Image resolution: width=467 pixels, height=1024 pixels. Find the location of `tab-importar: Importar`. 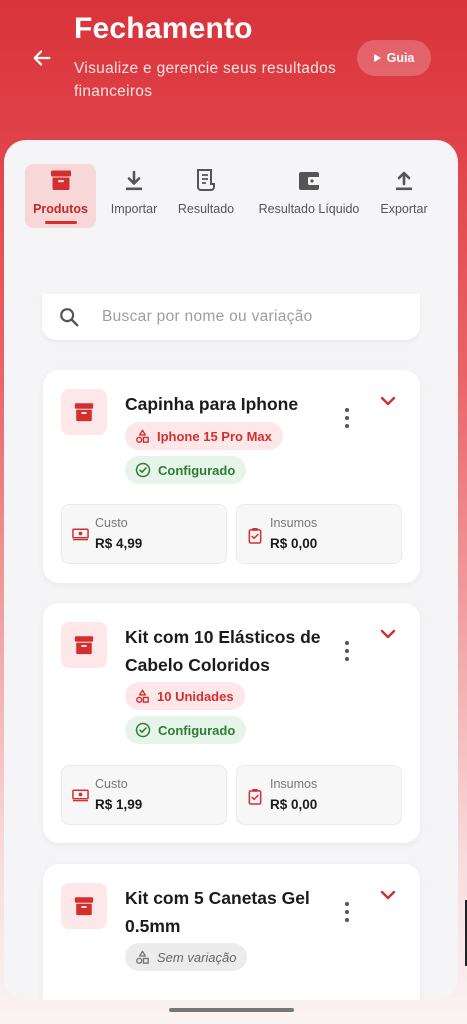

tab-importar: Importar is located at coordinates (134, 196).